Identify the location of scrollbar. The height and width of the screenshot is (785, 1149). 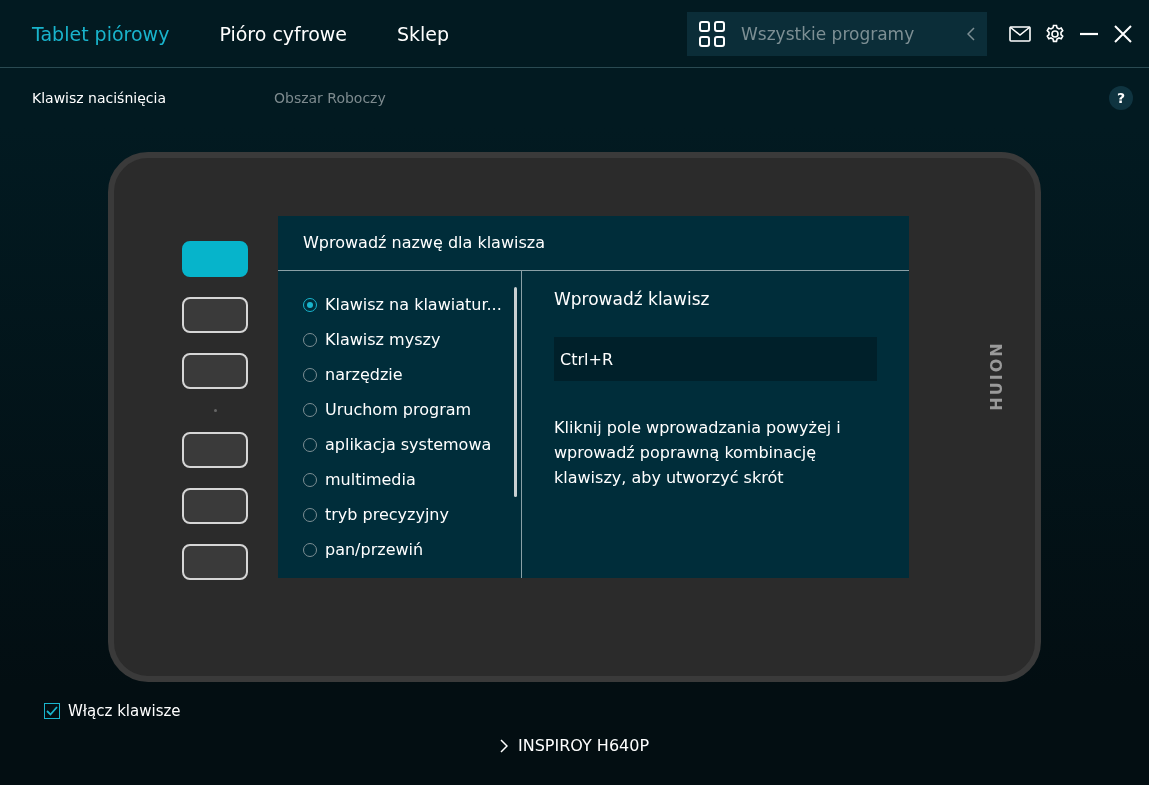
(515, 392).